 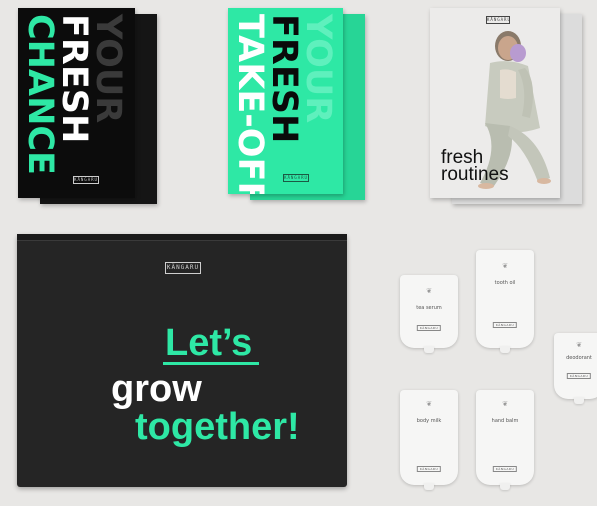 I want to click on pouch-hand-balm-brand: KÄNGARU, so click(x=505, y=469).